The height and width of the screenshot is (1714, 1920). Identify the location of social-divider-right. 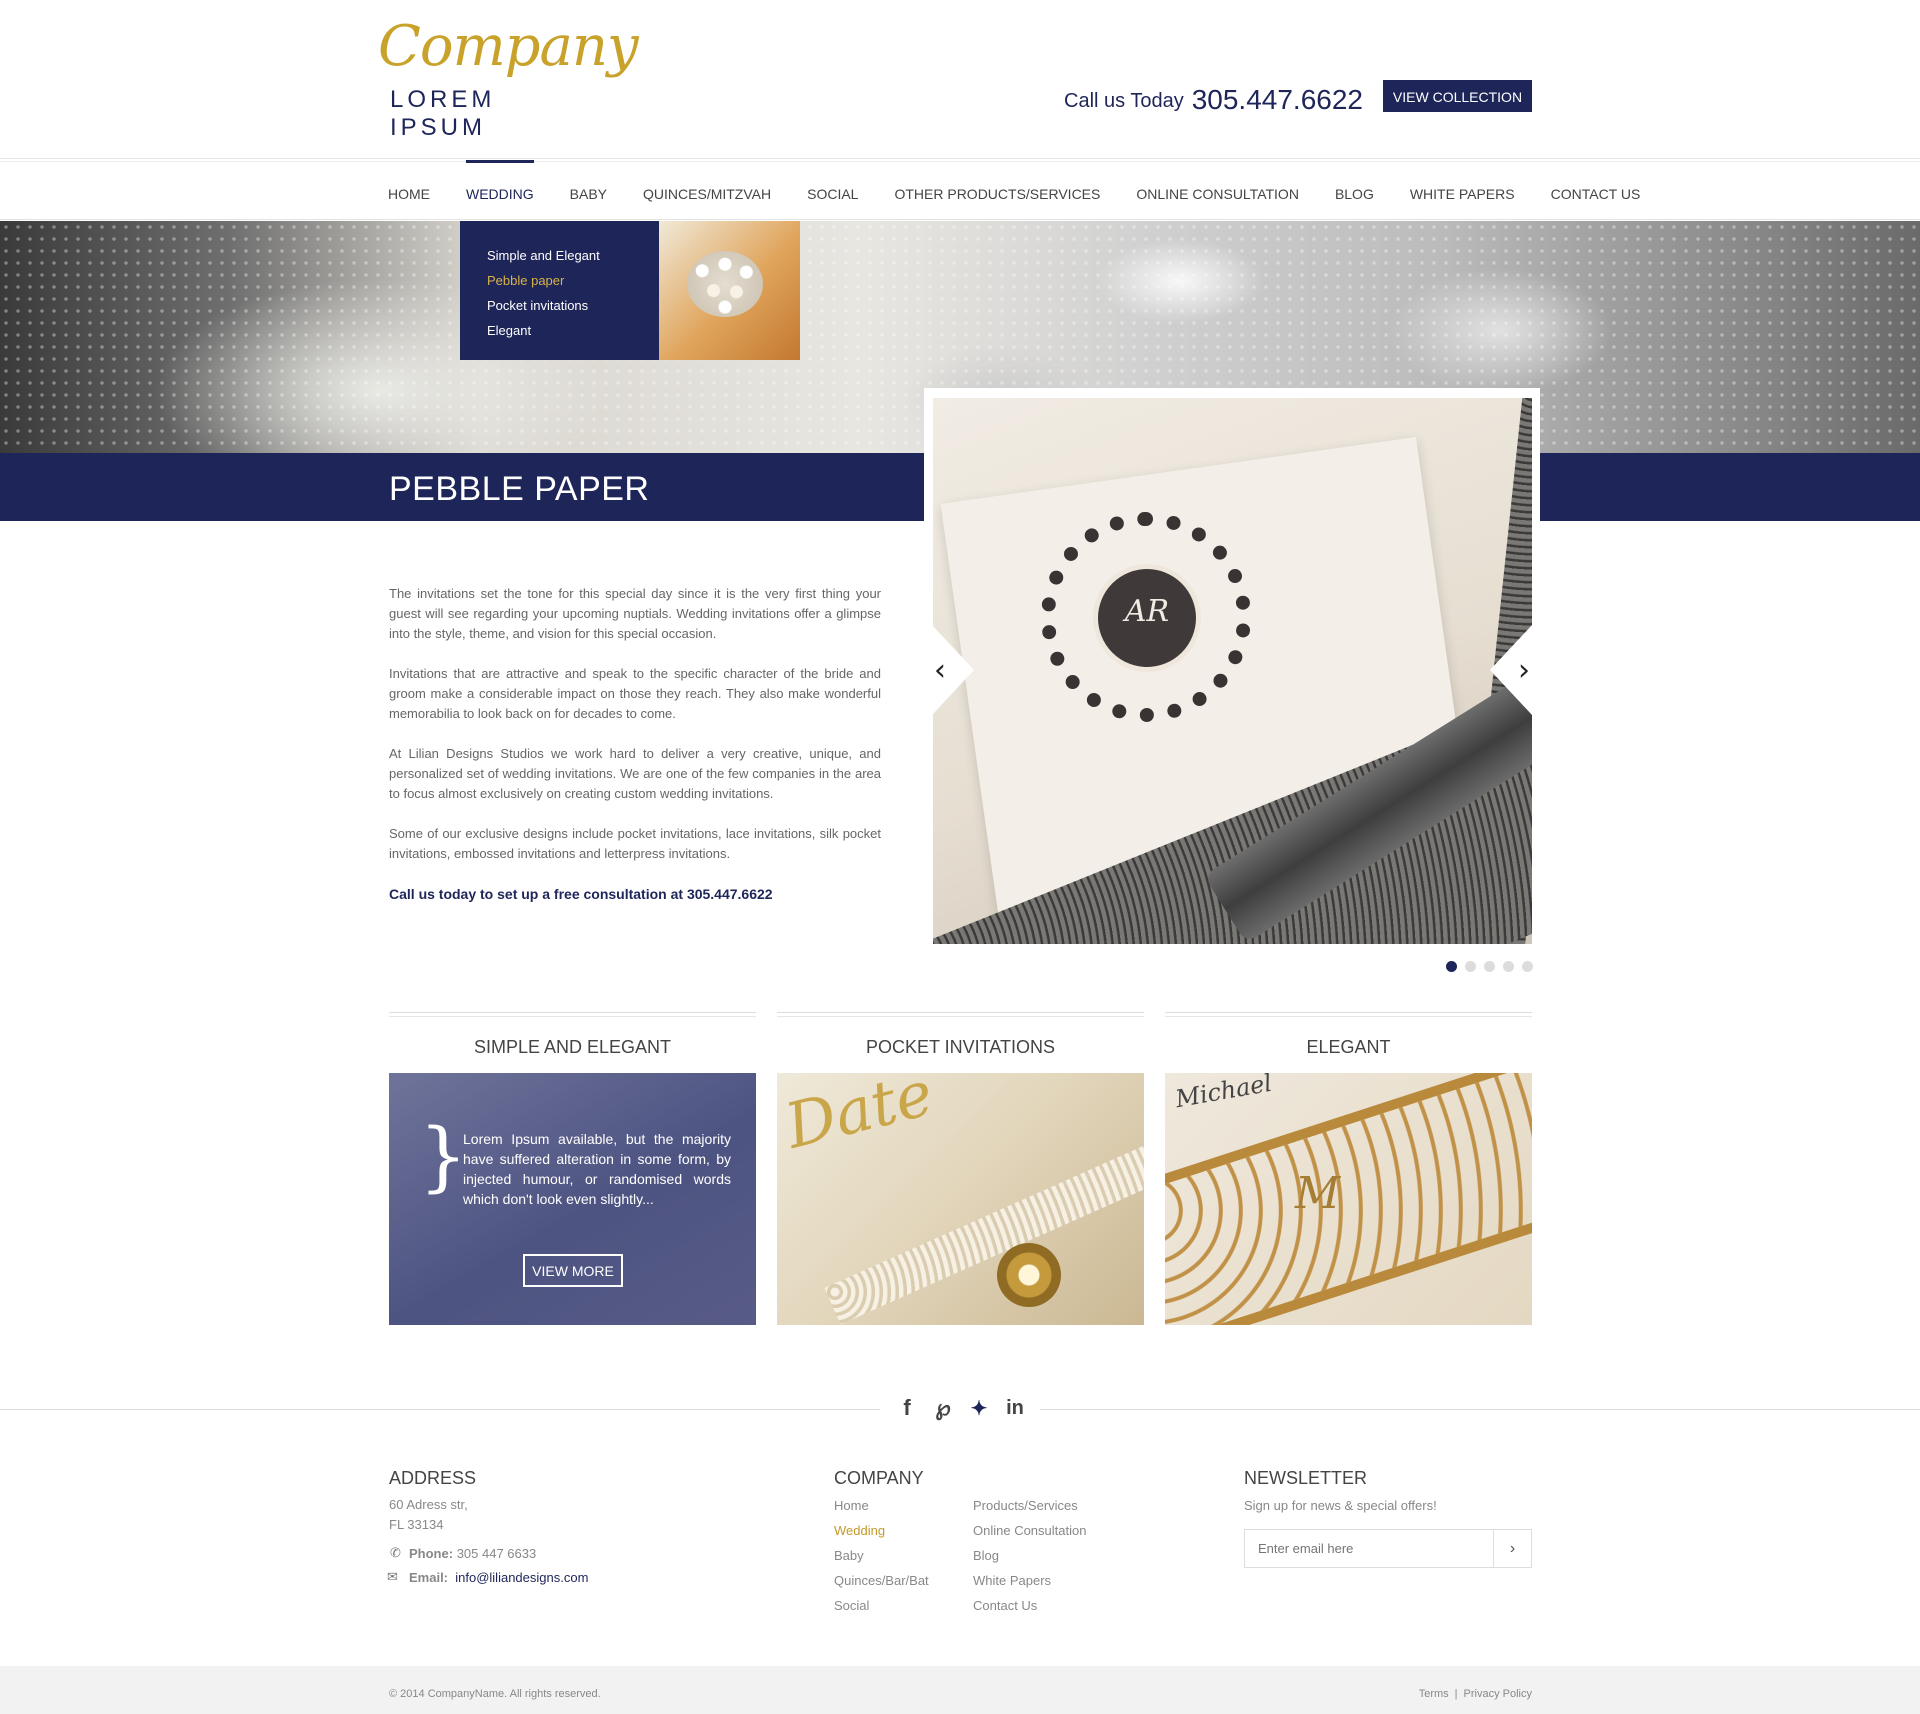
(1480, 1409).